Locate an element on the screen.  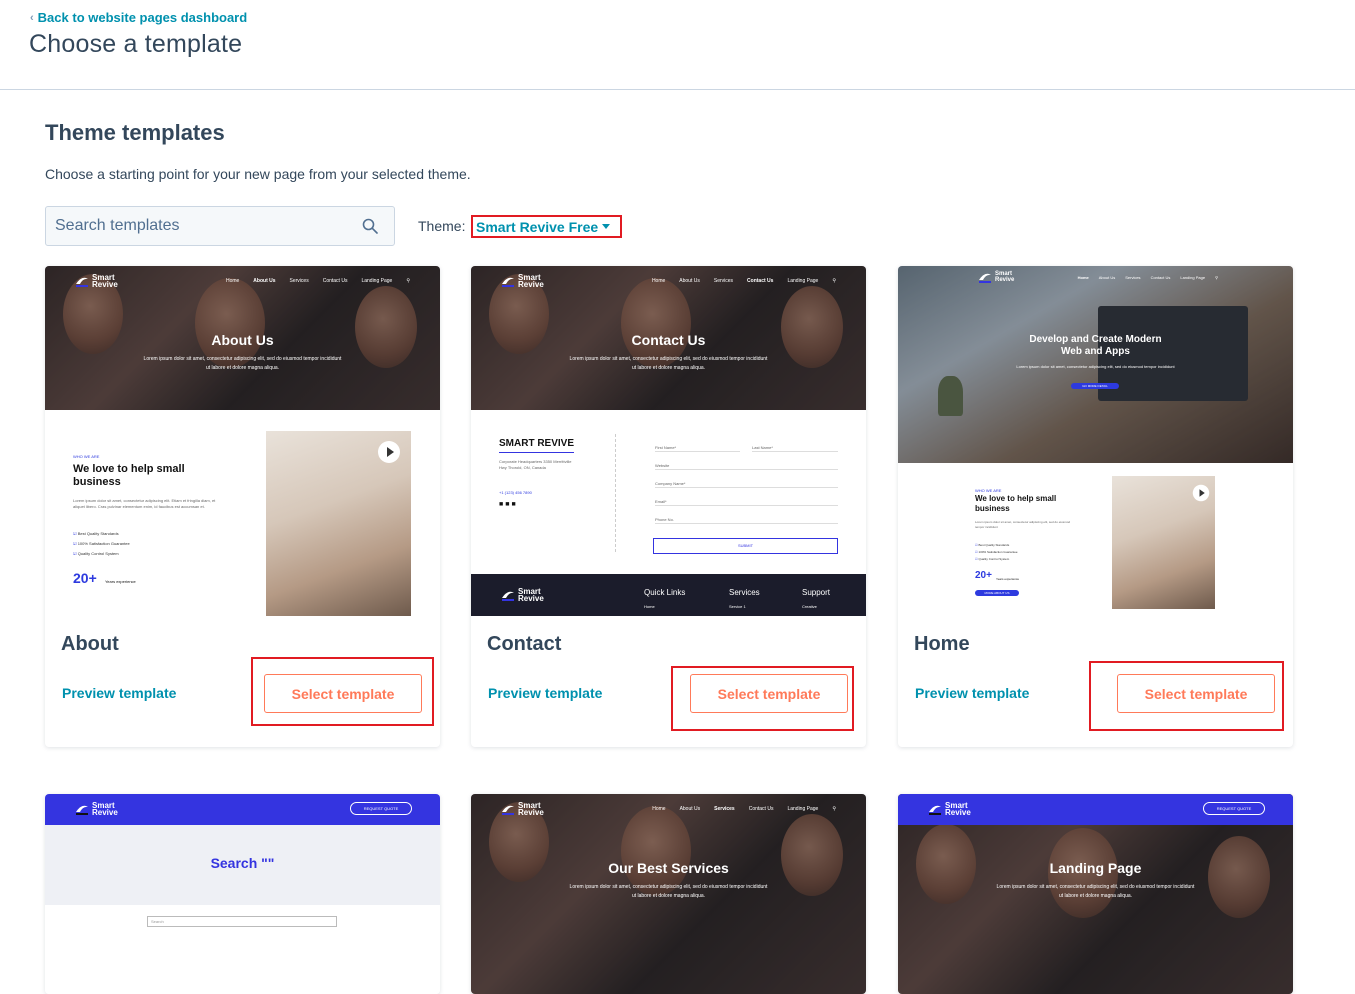
template-name: Contact is located at coordinates (524, 644).